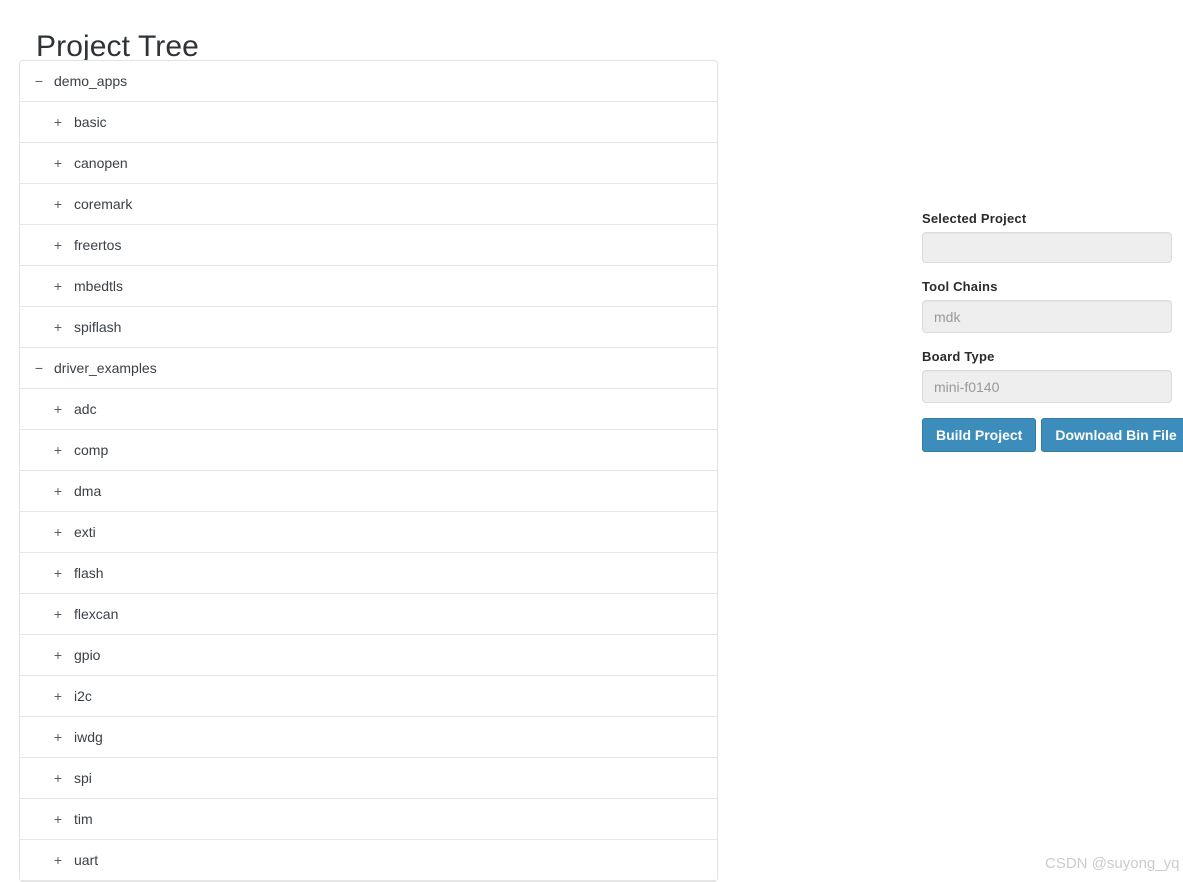 The image size is (1183, 882). What do you see at coordinates (960, 286) in the screenshot?
I see `tool-chains-label: Tool Chains` at bounding box center [960, 286].